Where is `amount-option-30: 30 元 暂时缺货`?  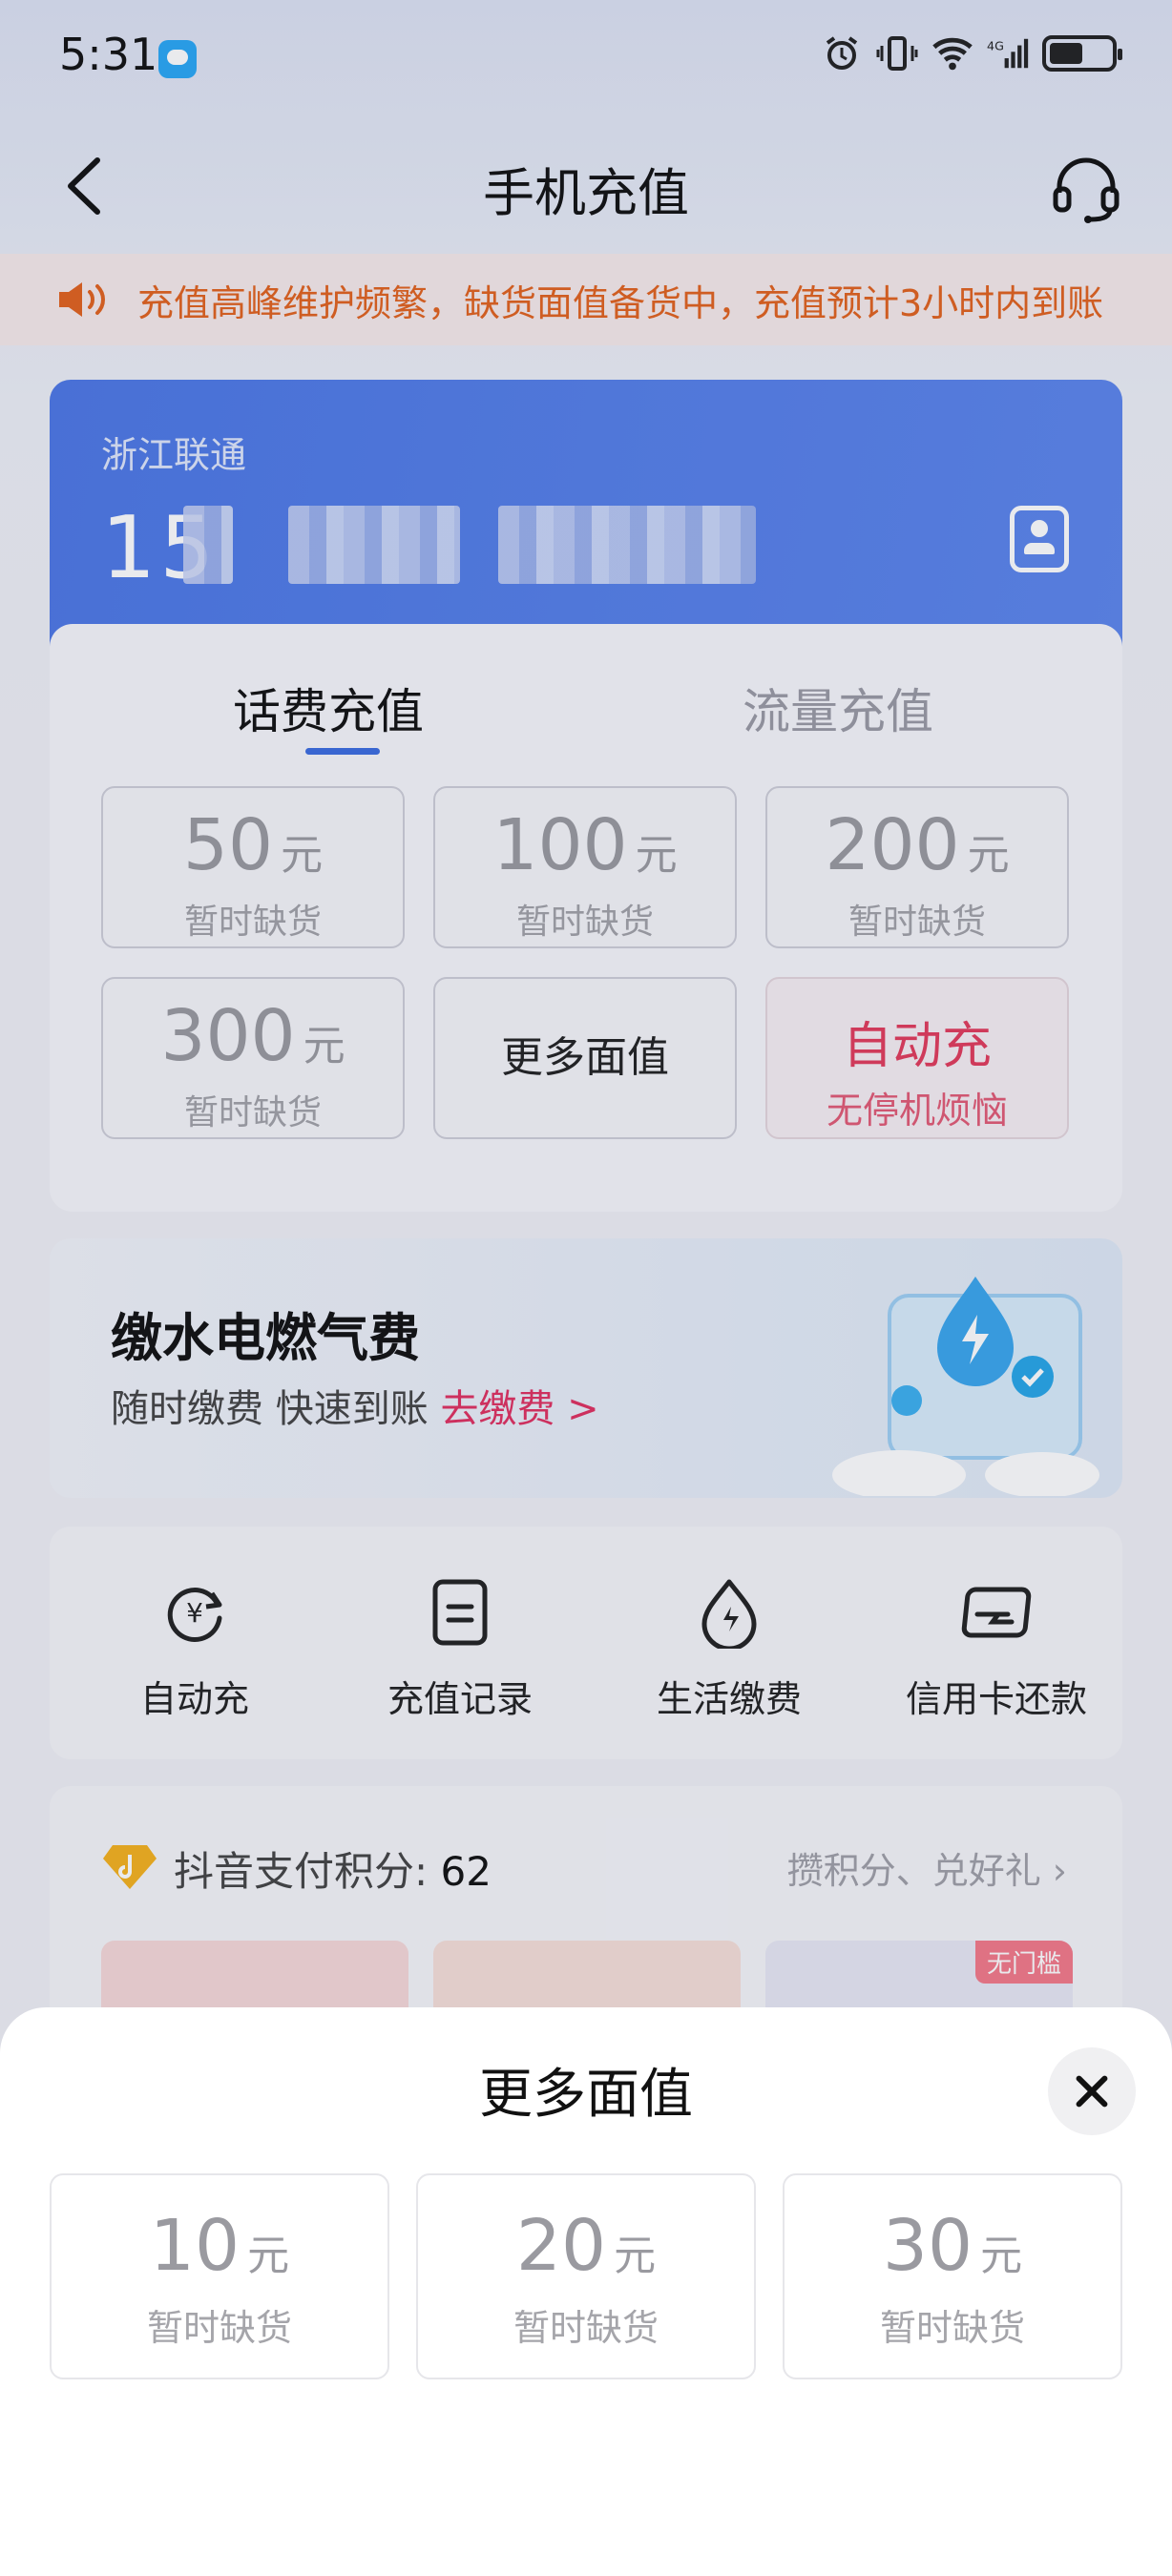
amount-option-30: 30 元 暂时缺货 is located at coordinates (952, 2276).